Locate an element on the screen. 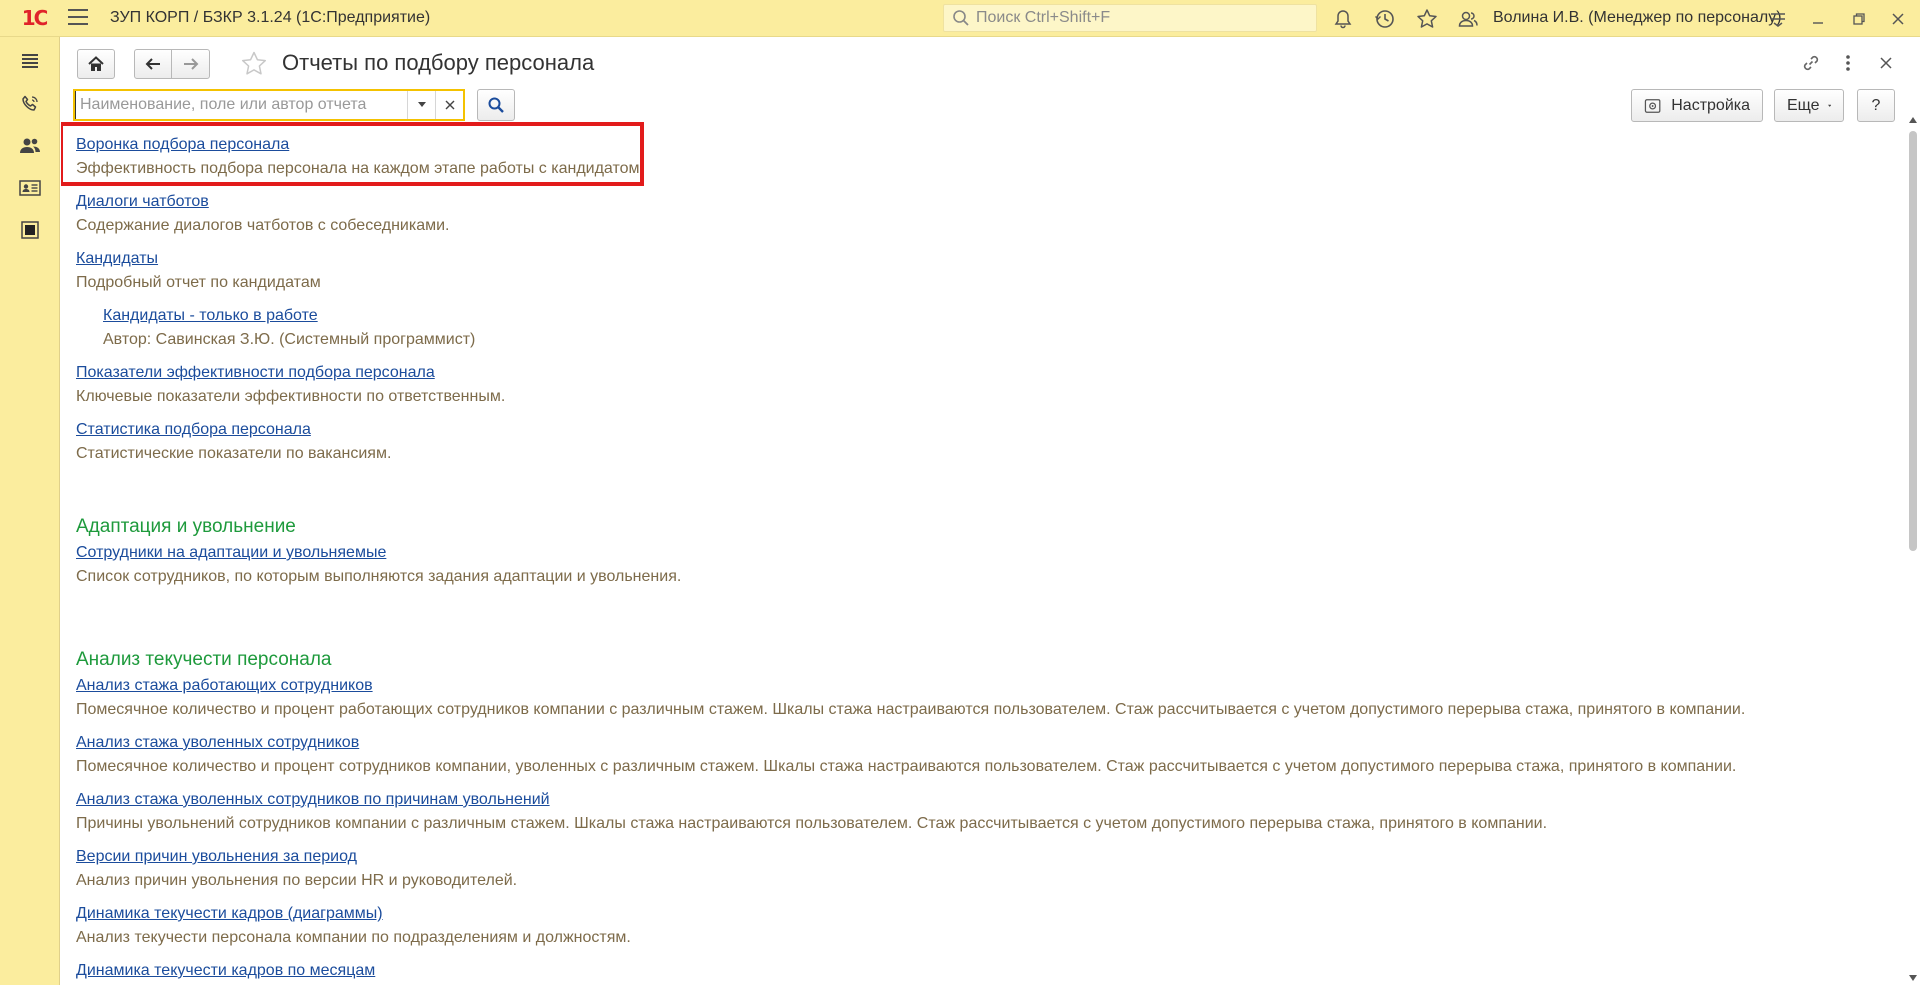 The image size is (1920, 985). terminal-icon is located at coordinates (30, 230).